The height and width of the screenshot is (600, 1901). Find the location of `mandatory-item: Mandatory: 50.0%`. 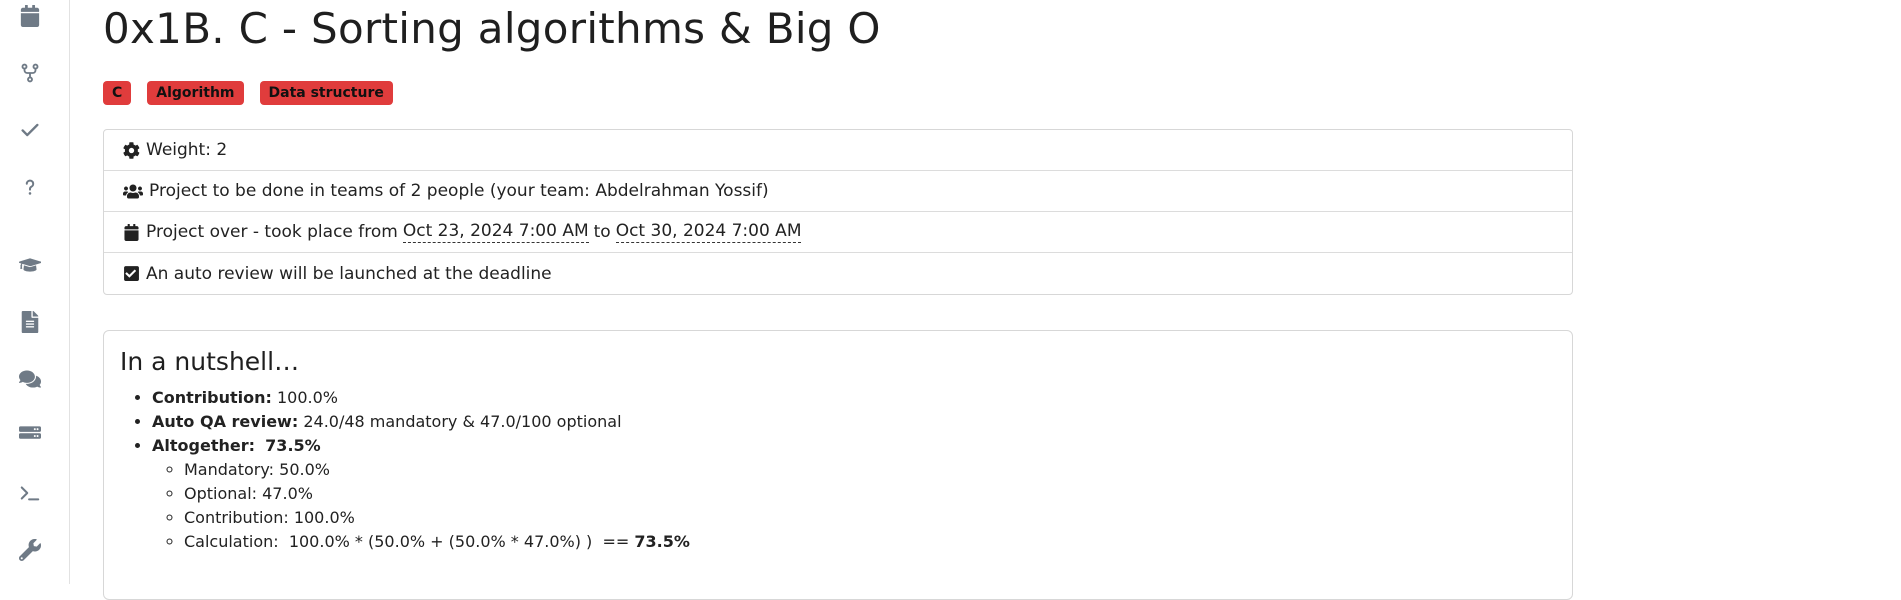

mandatory-item: Mandatory: 50.0% is located at coordinates (870, 470).